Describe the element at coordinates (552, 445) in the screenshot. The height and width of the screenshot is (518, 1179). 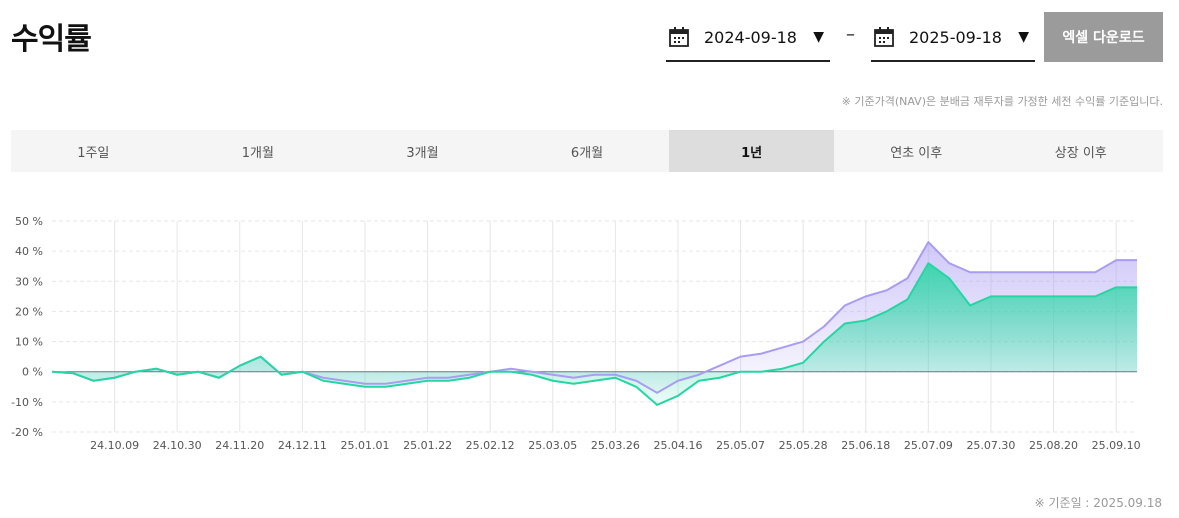
I see `x-tick-label: 25.03.05` at that location.